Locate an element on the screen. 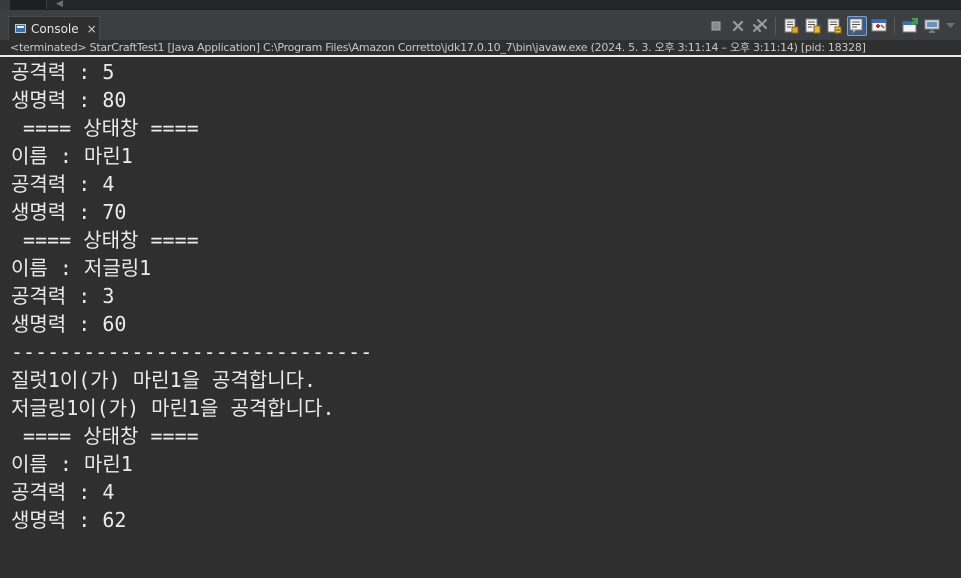  console-output-line: 저글링1이(가) 마린1을 공격합니다. is located at coordinates (173, 408).